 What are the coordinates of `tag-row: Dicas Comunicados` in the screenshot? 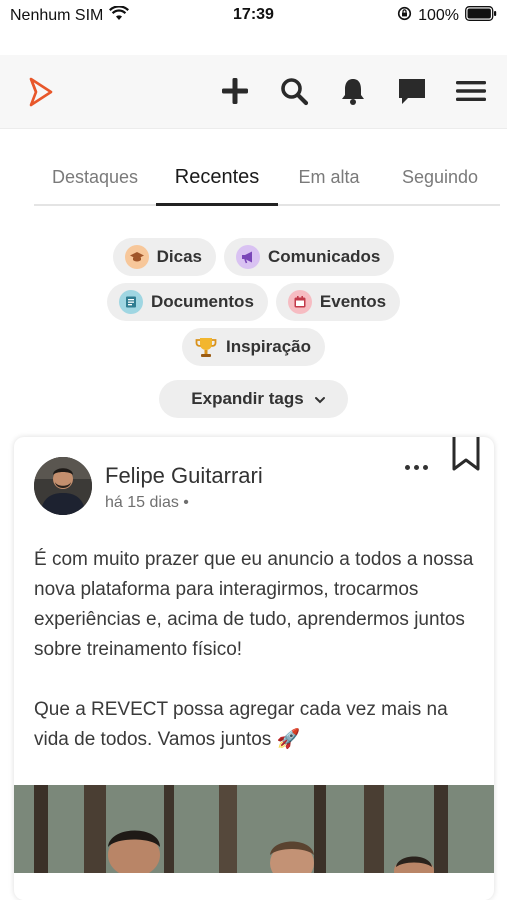 It's located at (253, 257).